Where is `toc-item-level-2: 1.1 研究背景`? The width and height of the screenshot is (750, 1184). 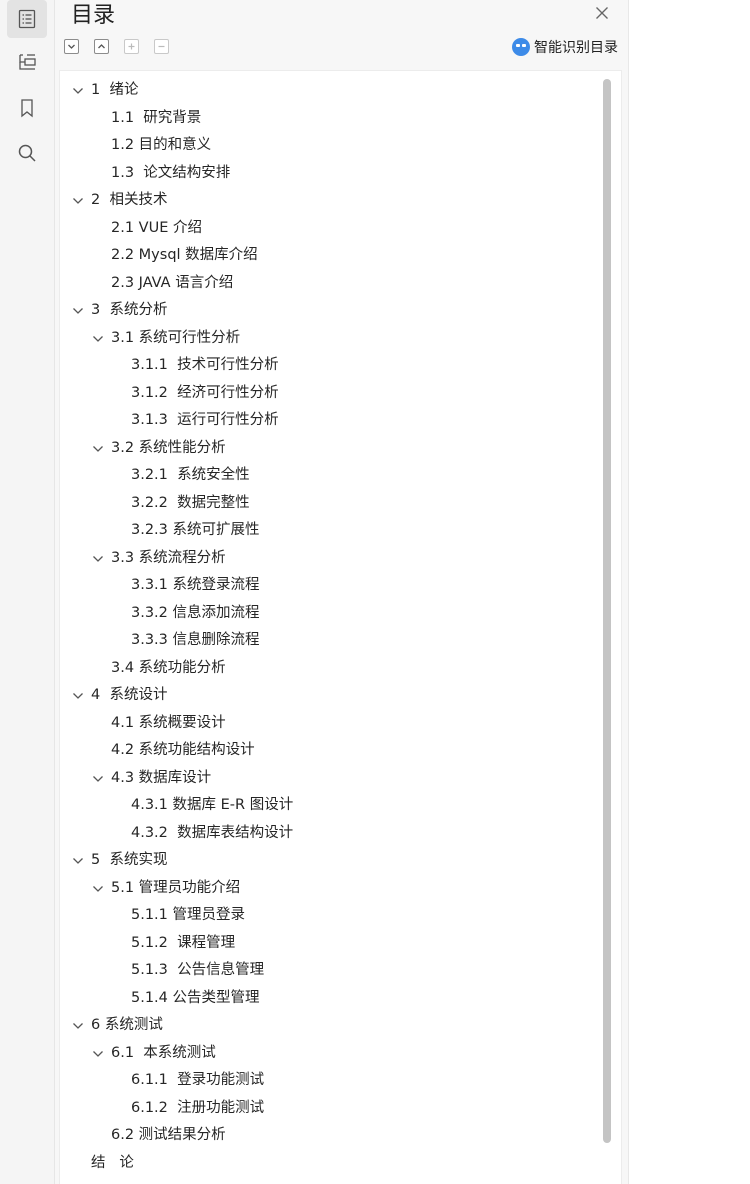
toc-item-level-2: 1.1 研究背景 is located at coordinates (330, 119).